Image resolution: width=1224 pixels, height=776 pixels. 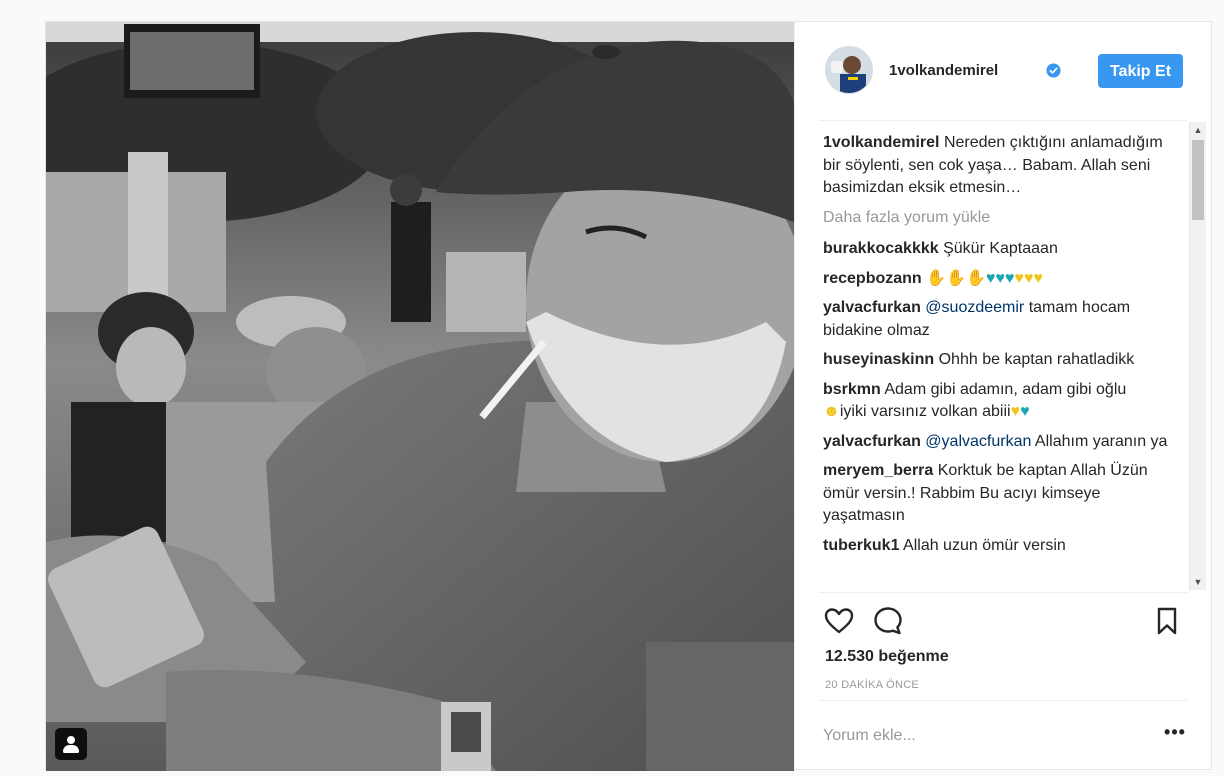 I want to click on likes-count: 12.530 beğenme, so click(x=887, y=657).